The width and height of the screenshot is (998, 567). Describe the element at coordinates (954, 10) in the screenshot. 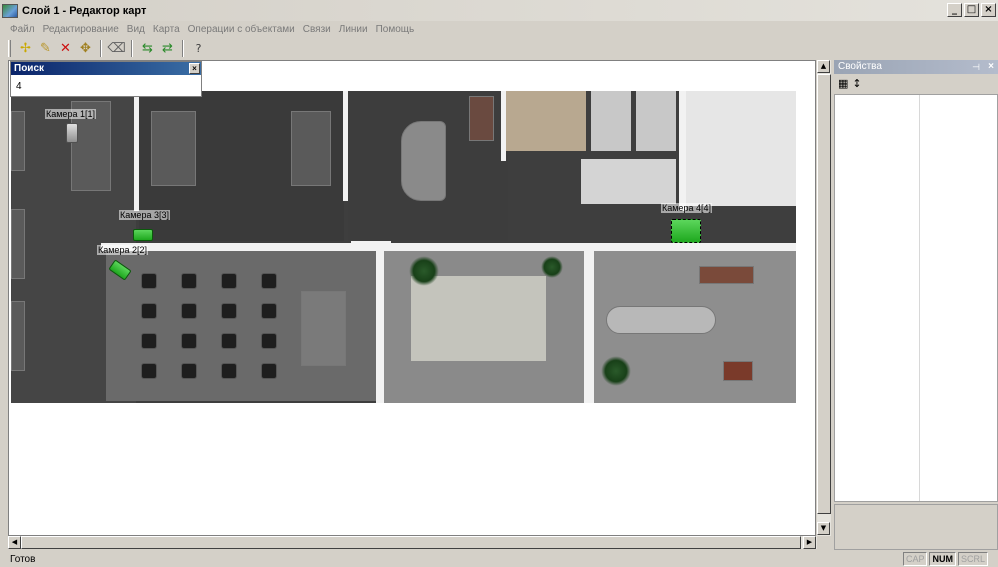

I see `minimize-button: _` at that location.